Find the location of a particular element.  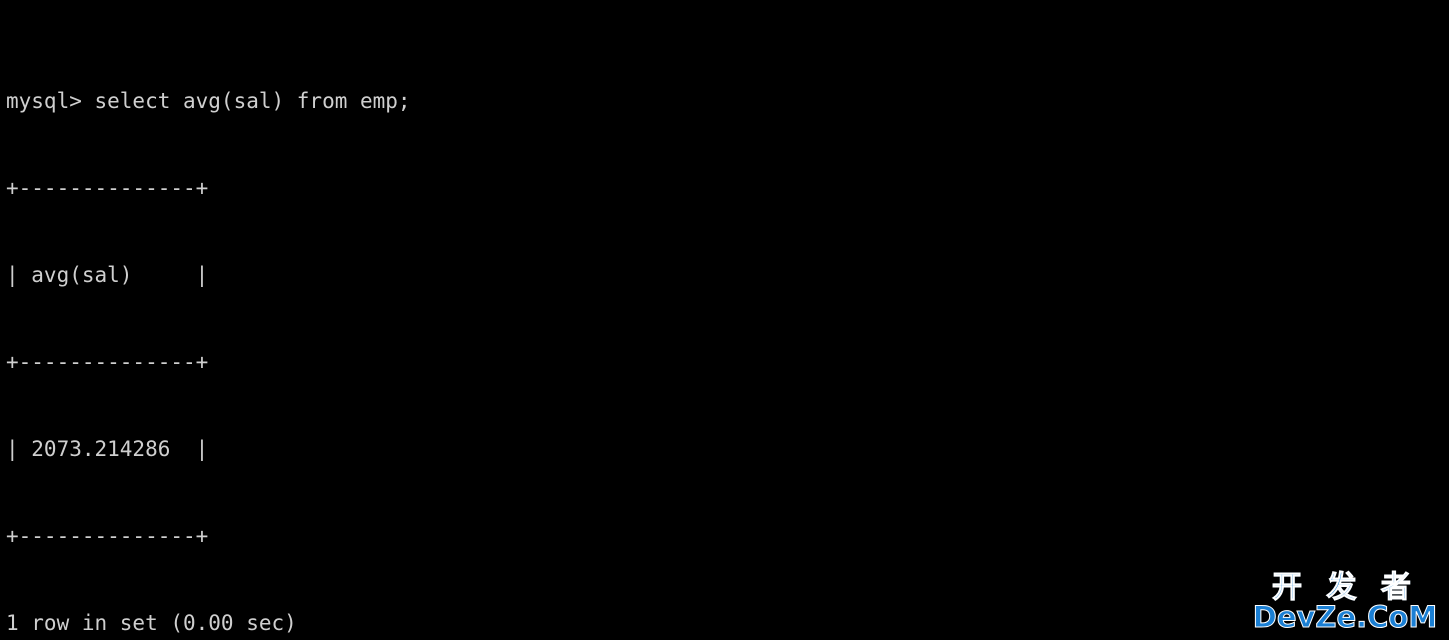

terminal-line-status-1: 1 row in set (0.00 sec) is located at coordinates (151, 623).